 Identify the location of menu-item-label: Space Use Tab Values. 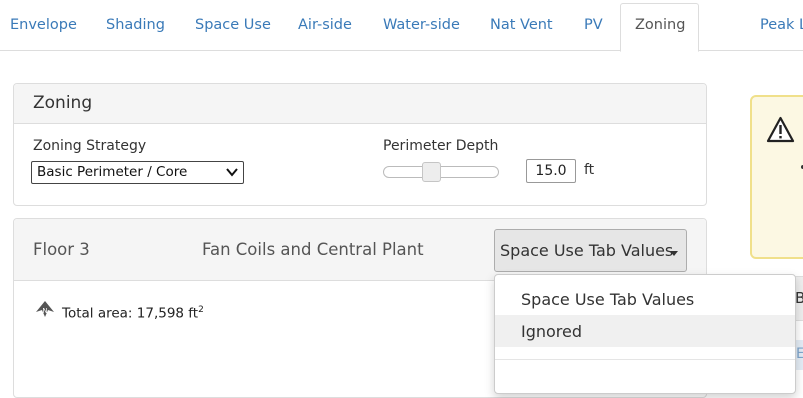
(608, 299).